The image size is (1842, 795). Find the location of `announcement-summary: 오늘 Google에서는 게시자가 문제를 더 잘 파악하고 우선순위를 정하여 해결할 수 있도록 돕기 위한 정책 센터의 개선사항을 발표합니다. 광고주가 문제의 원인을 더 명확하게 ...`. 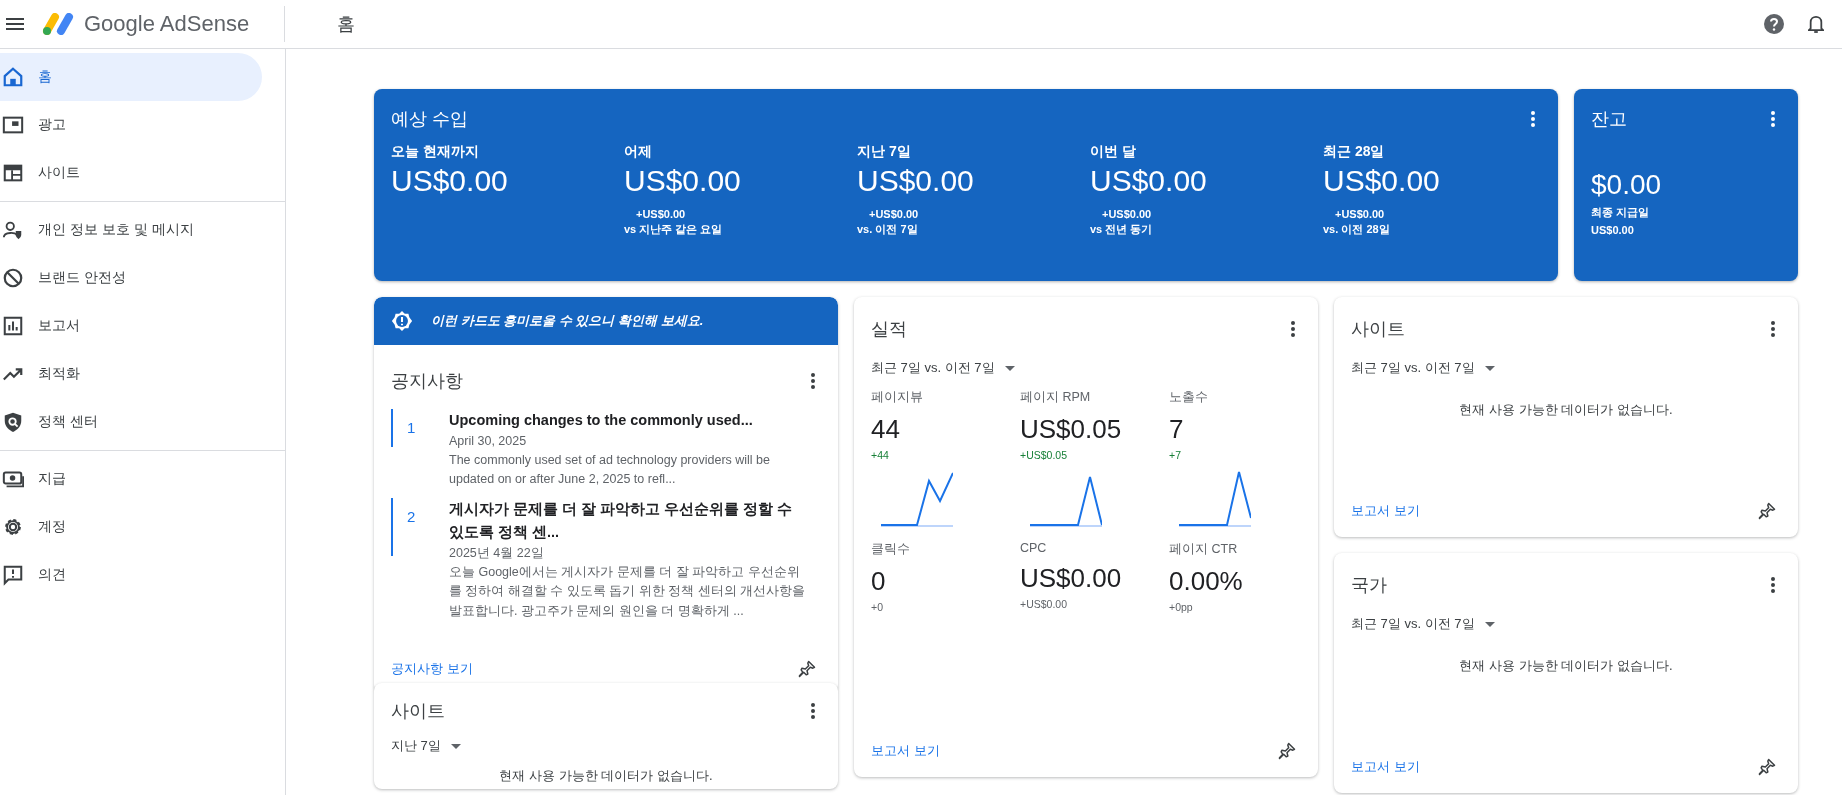

announcement-summary: 오늘 Google에서는 게시자가 문제를 더 잘 파악하고 우선순위를 정하여 해결할 수 있도록 돕기 위한 정책 센터의 개선사항을 발표합니다. 광고주가 문제의 원인을 더 명확하게 ... is located at coordinates (628, 591).